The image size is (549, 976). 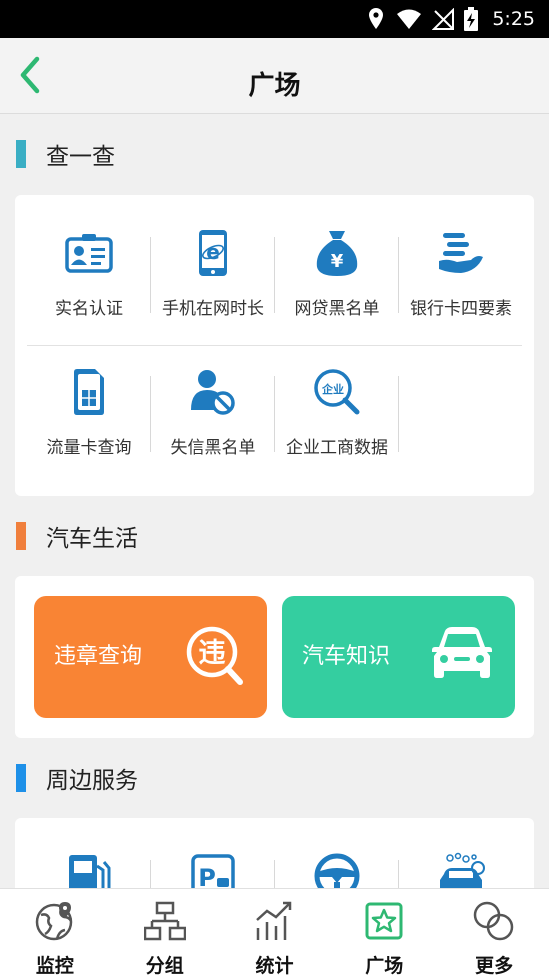 What do you see at coordinates (150, 657) in the screenshot?
I see `violation-query-button: 违章查询 违` at bounding box center [150, 657].